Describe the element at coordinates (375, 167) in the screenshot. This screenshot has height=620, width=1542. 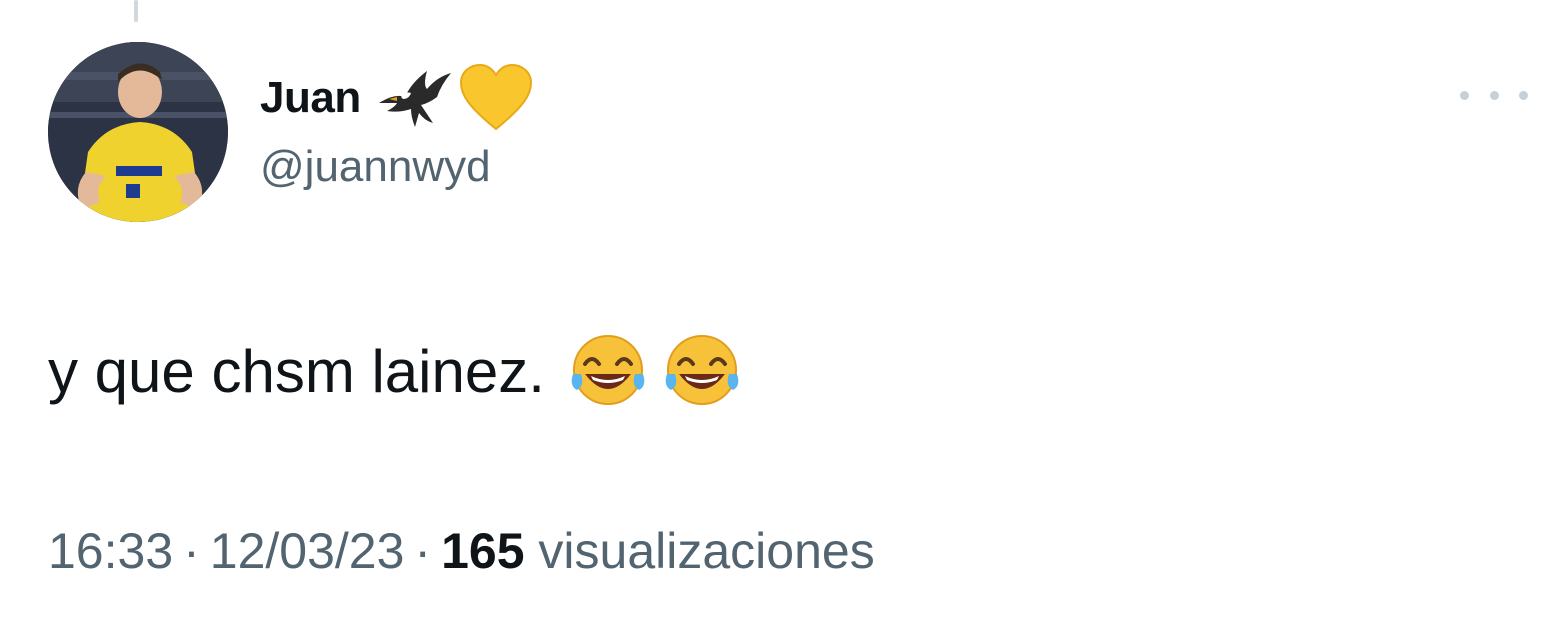
I see `author-handle: @juannwyd` at that location.